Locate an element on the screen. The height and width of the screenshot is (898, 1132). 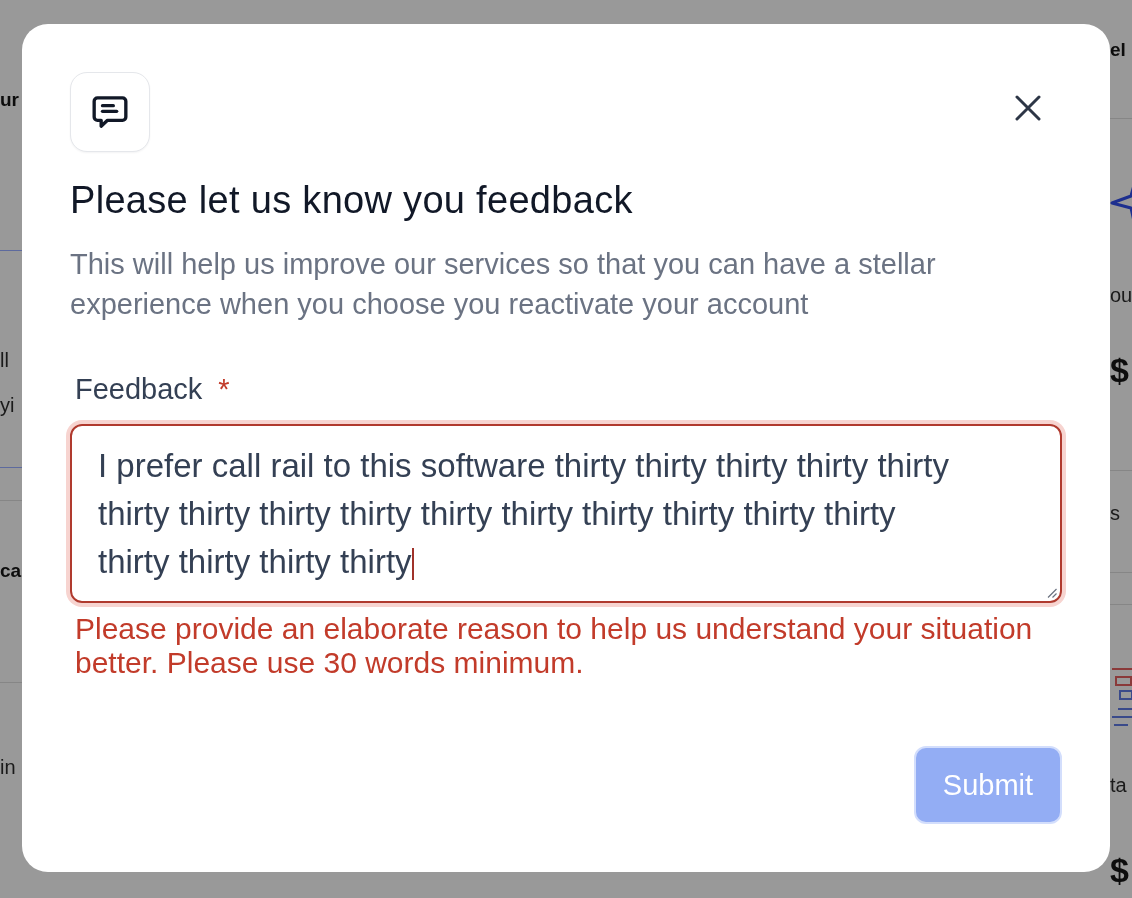
close-icon is located at coordinates (1028, 108).